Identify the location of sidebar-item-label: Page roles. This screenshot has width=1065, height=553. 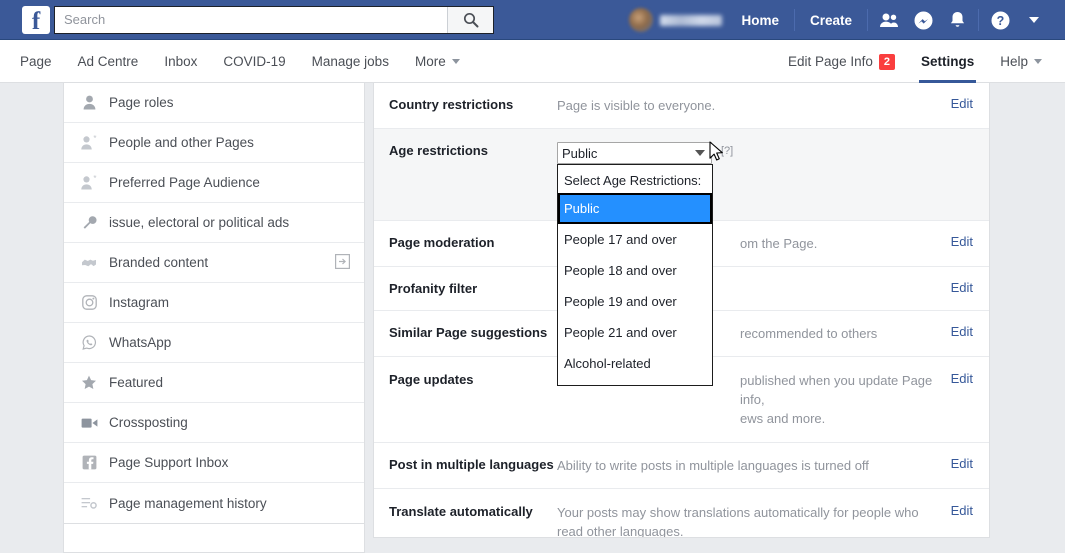
(141, 102).